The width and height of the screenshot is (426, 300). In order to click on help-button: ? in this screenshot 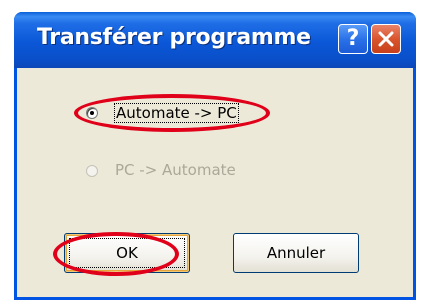, I will do `click(353, 39)`.